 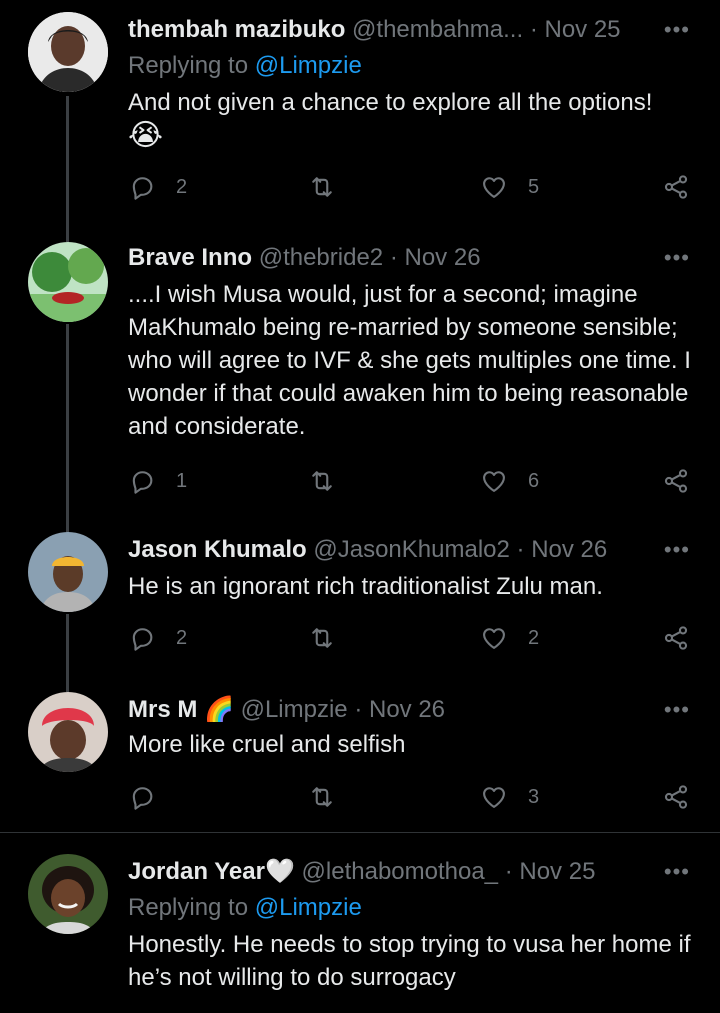 What do you see at coordinates (146, 135) in the screenshot?
I see `crying-emoji: 😭` at bounding box center [146, 135].